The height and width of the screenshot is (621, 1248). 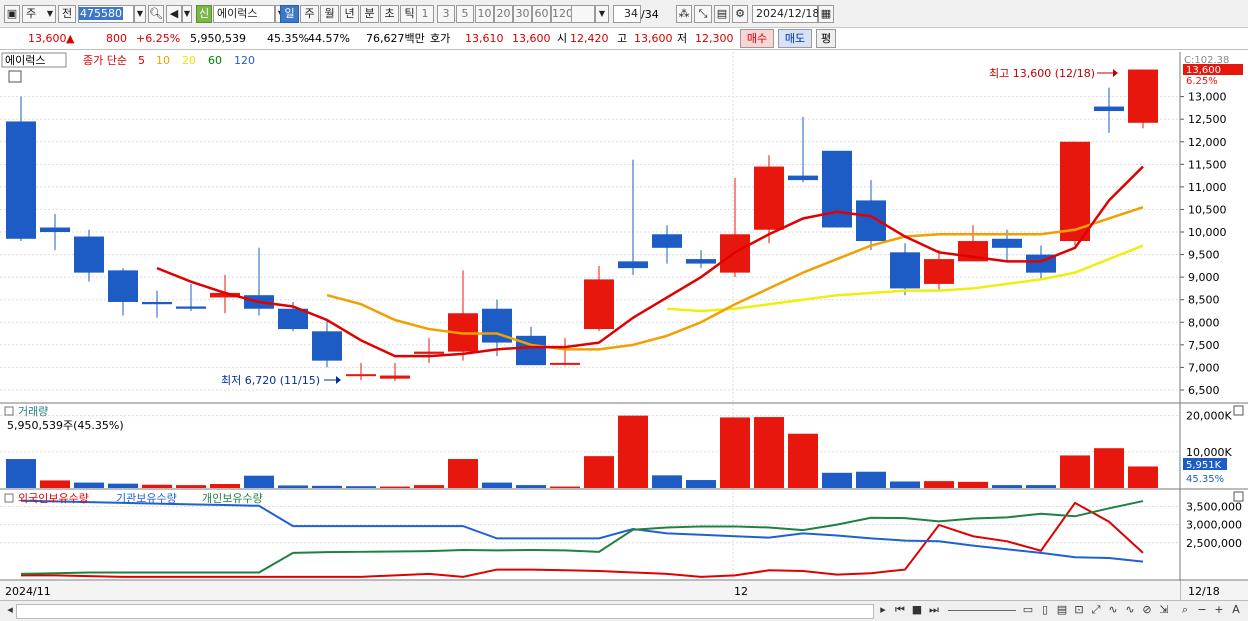 What do you see at coordinates (1130, 610) in the screenshot?
I see `tool-icon-7: ∿` at bounding box center [1130, 610].